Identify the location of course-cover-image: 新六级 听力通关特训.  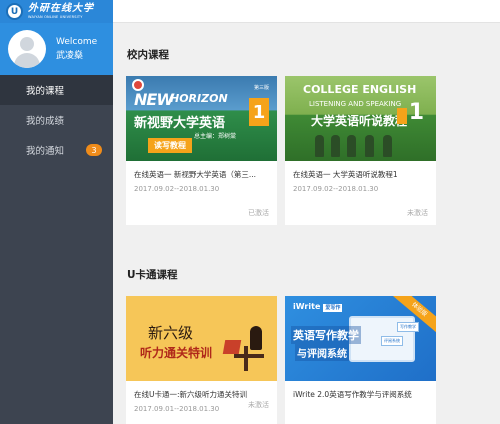
(201, 338).